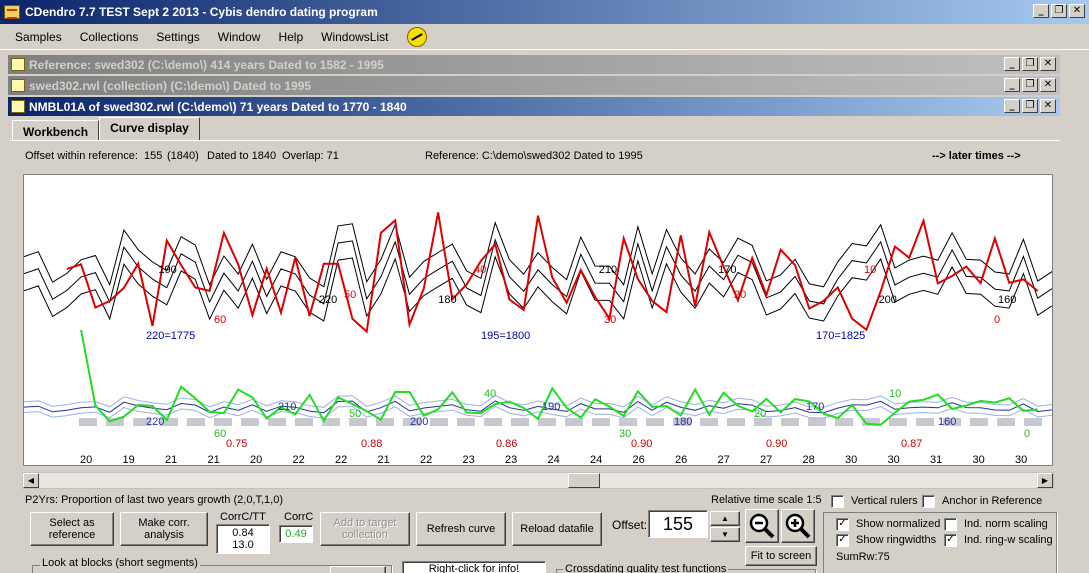  Describe the element at coordinates (798, 526) in the screenshot. I see `zoom-in-button` at that location.